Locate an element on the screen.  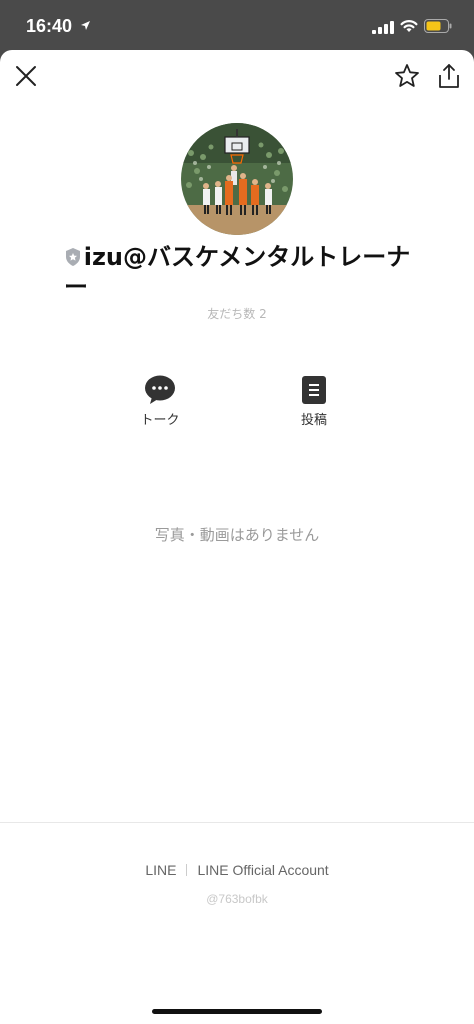
close-icon is located at coordinates (26, 76).